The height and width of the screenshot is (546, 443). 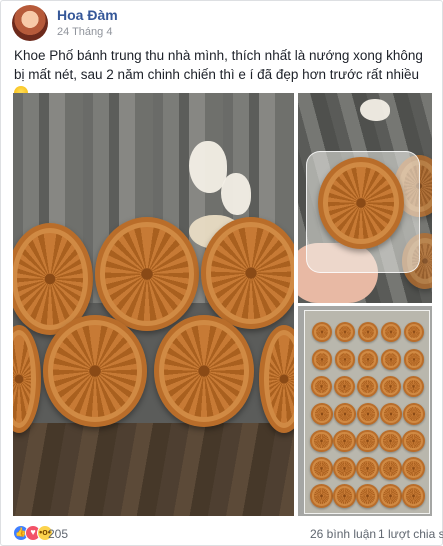 I want to click on shares-count: 1 lượt chia sẻ, so click(x=410, y=534).